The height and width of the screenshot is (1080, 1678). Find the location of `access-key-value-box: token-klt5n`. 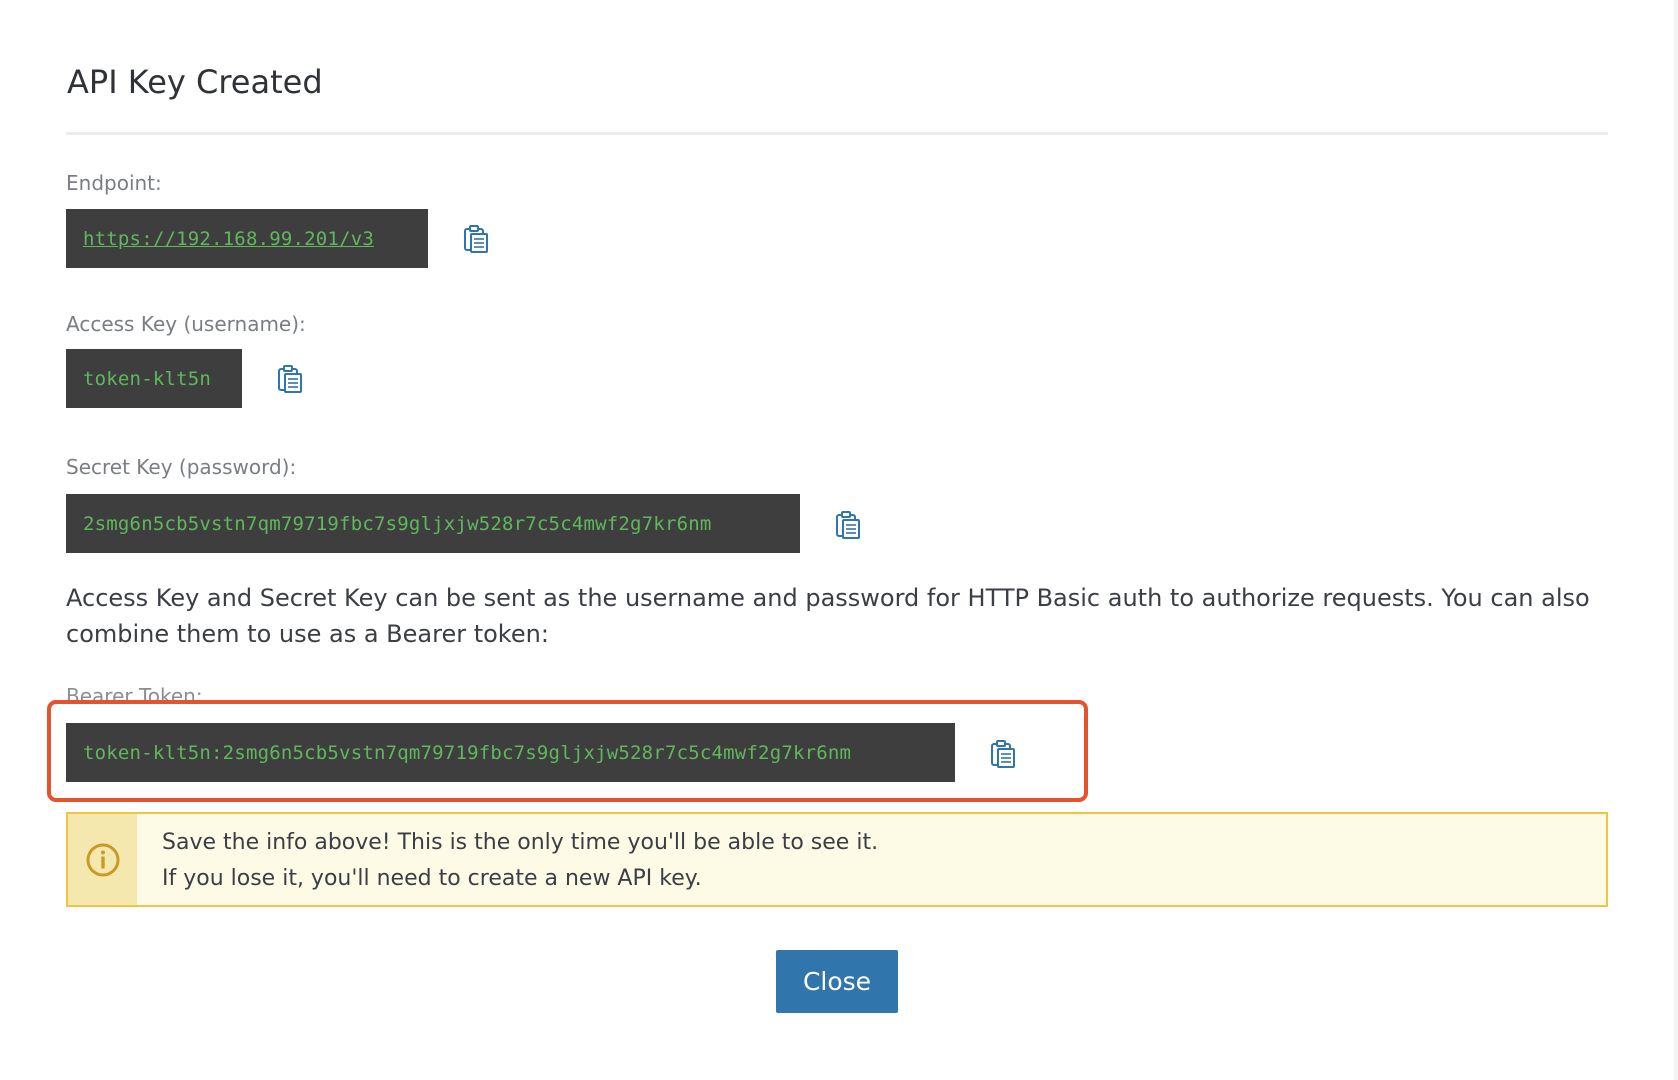

access-key-value-box: token-klt5n is located at coordinates (154, 378).